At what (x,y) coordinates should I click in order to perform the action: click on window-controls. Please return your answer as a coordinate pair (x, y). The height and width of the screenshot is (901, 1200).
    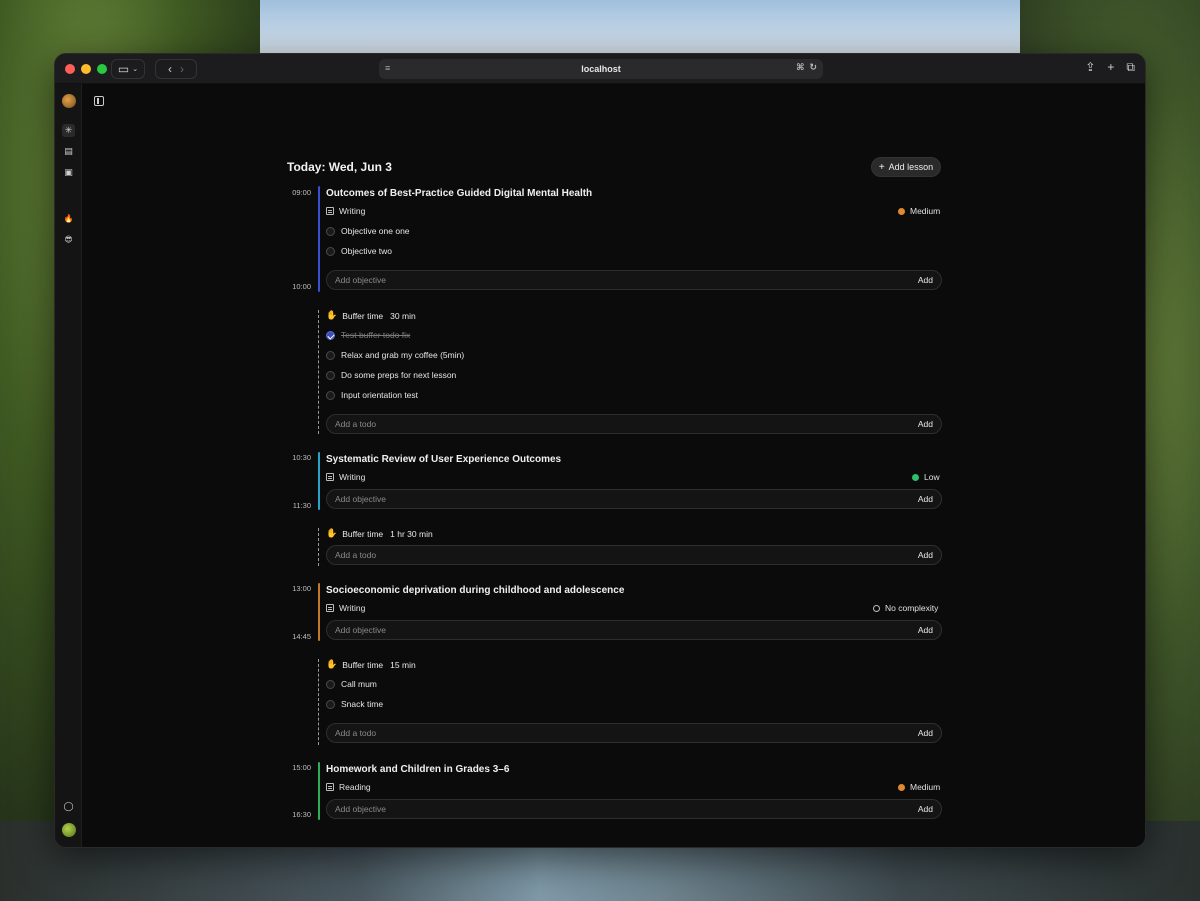
    Looking at the image, I should click on (86, 69).